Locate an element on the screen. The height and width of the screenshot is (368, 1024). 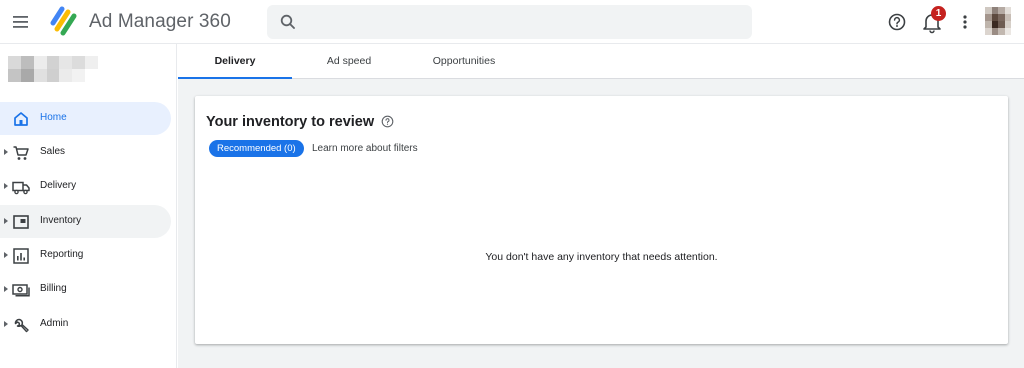
sidebar-item-billing: Billing is located at coordinates (85, 289).